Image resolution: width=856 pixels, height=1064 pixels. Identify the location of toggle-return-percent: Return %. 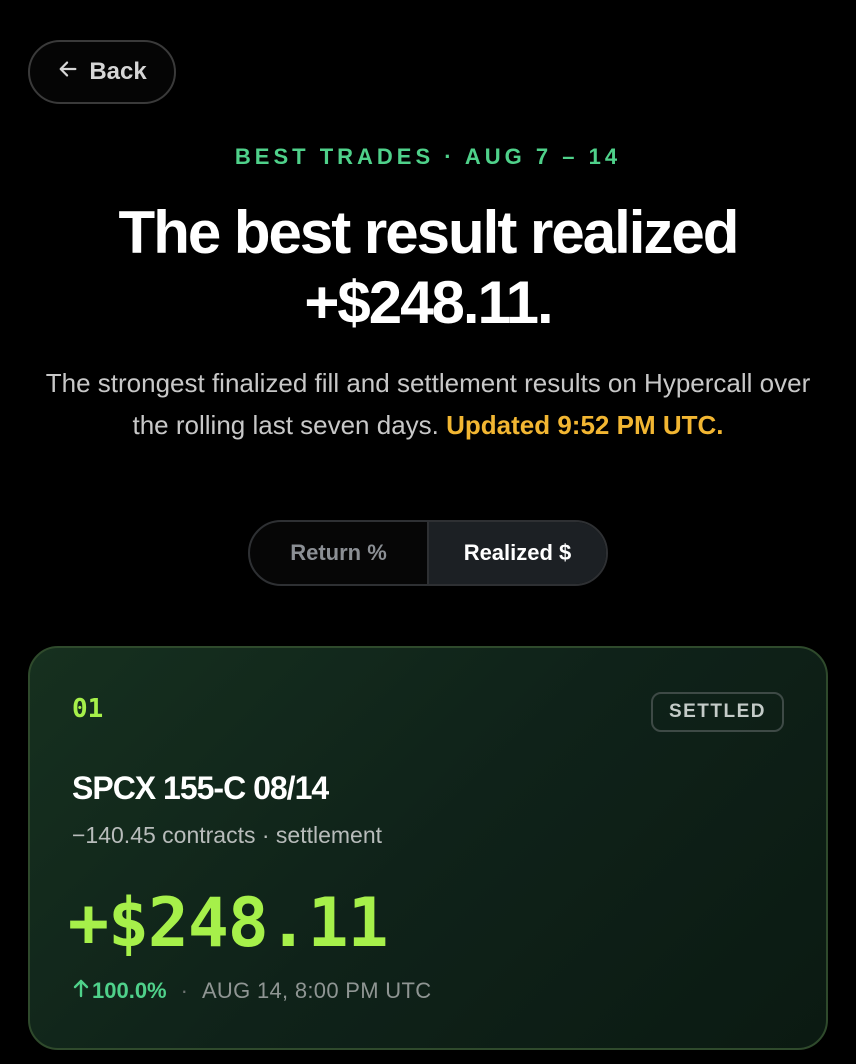
(338, 553).